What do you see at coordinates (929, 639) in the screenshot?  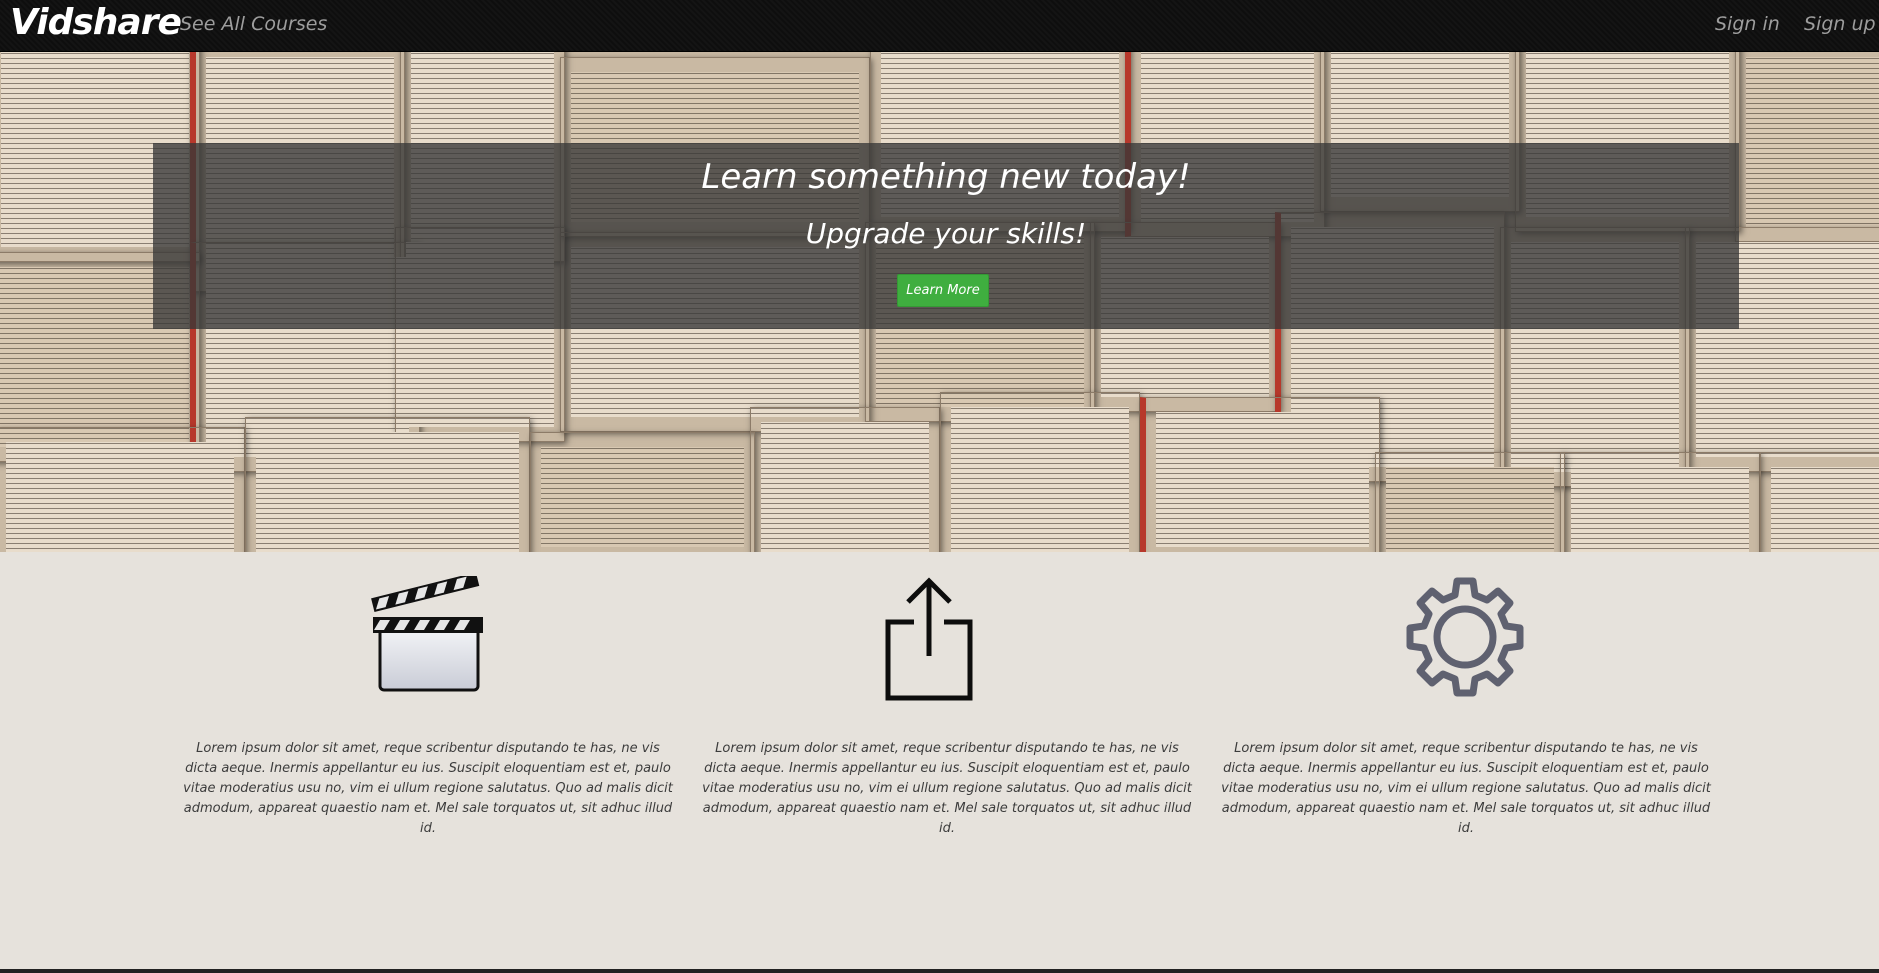 I see `share-upload-icon` at bounding box center [929, 639].